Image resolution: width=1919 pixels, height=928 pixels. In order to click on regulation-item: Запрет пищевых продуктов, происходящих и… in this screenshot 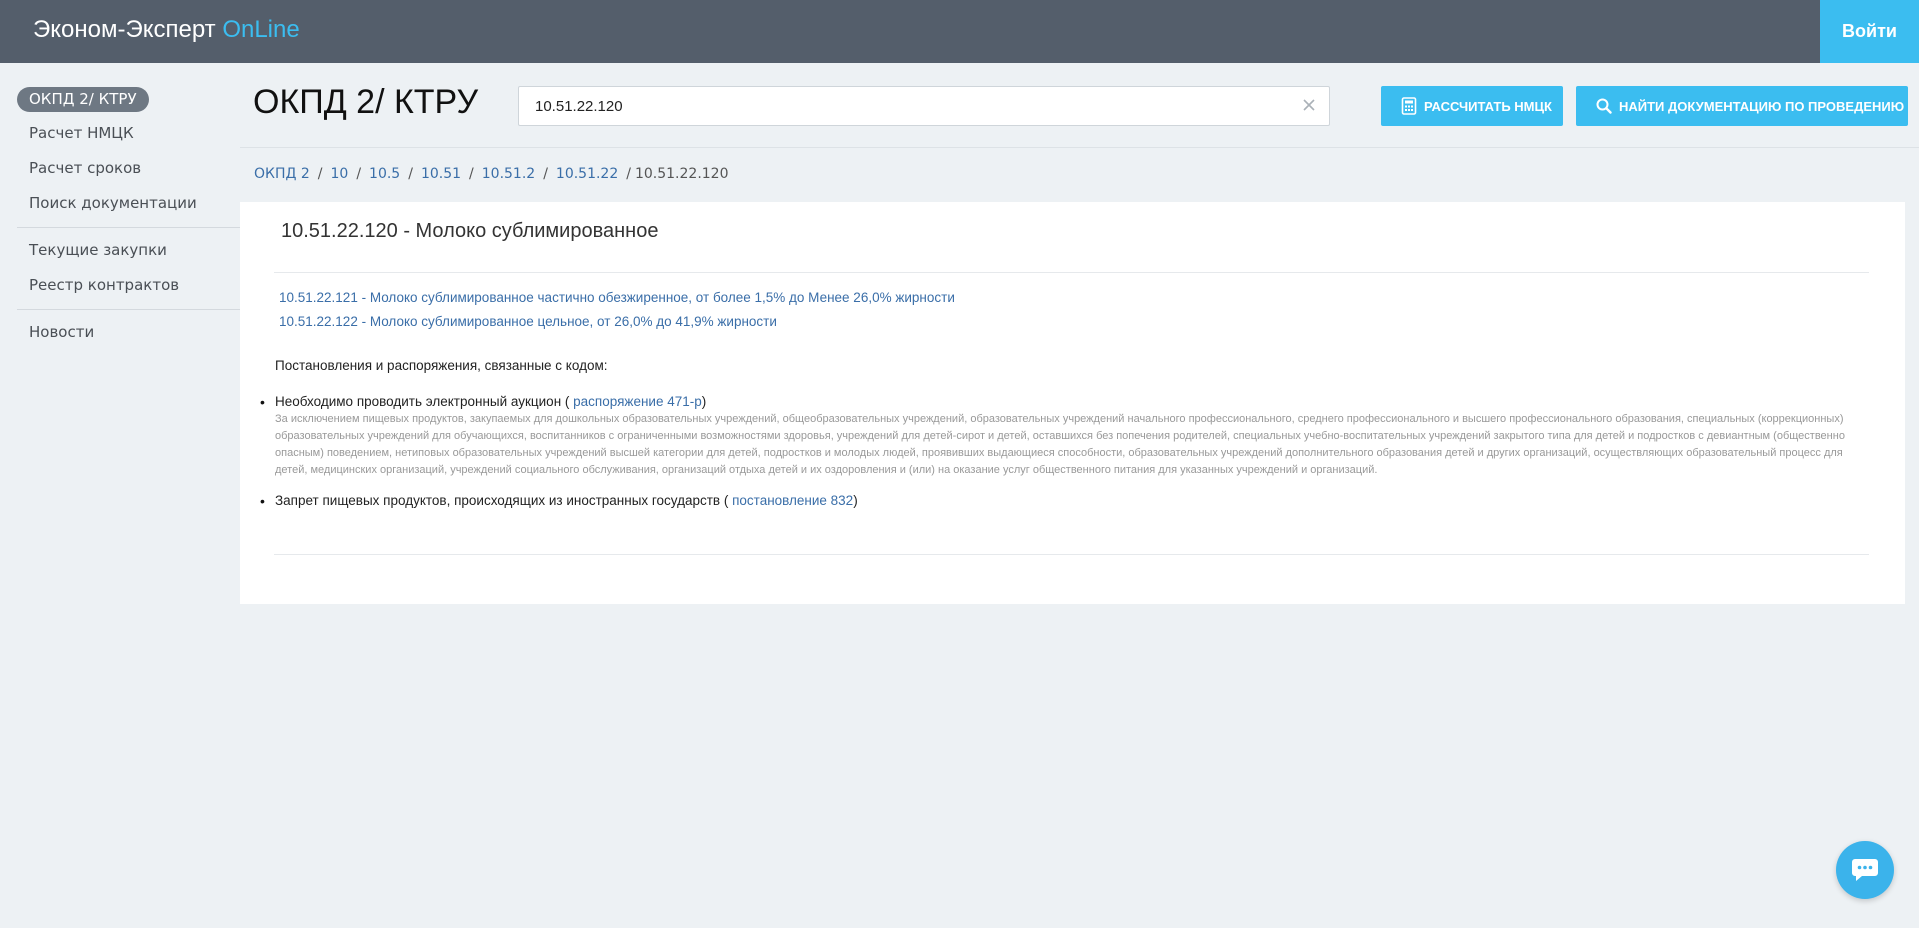, I will do `click(1063, 501)`.